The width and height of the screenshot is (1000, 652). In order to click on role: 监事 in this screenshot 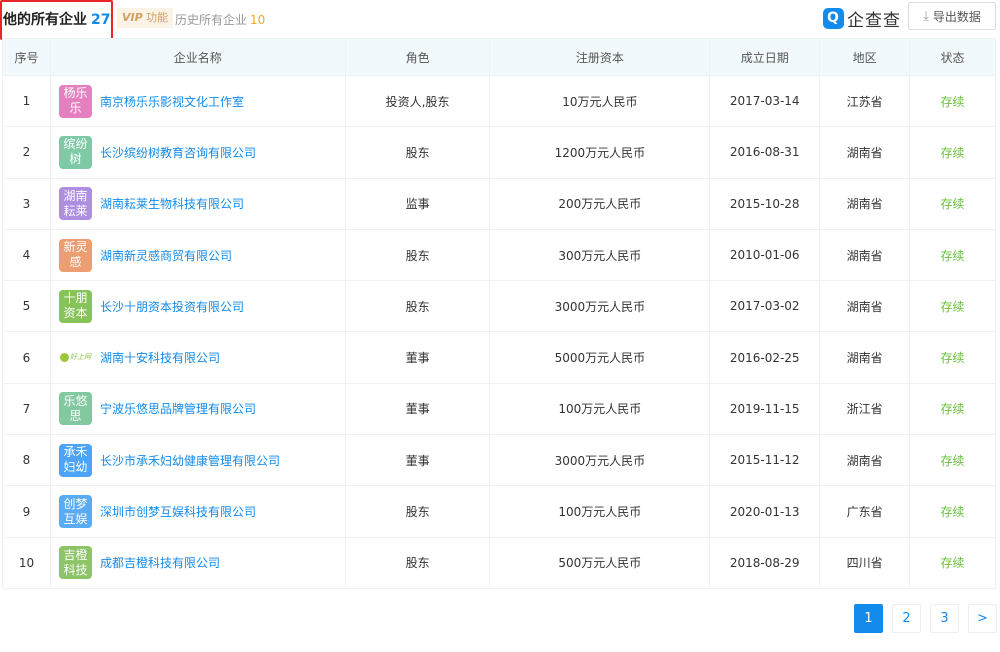, I will do `click(417, 203)`.